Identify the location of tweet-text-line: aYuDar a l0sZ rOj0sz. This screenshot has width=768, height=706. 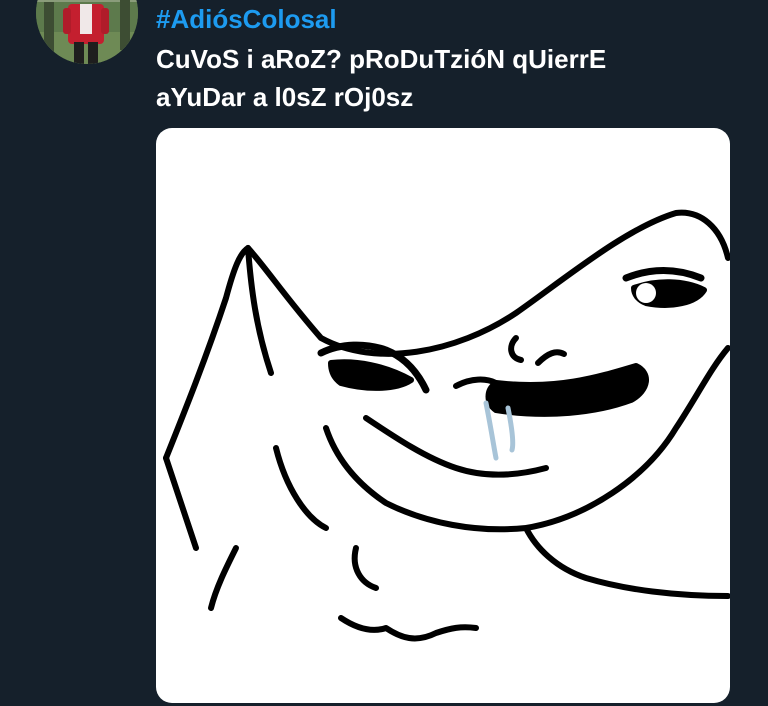
(285, 97).